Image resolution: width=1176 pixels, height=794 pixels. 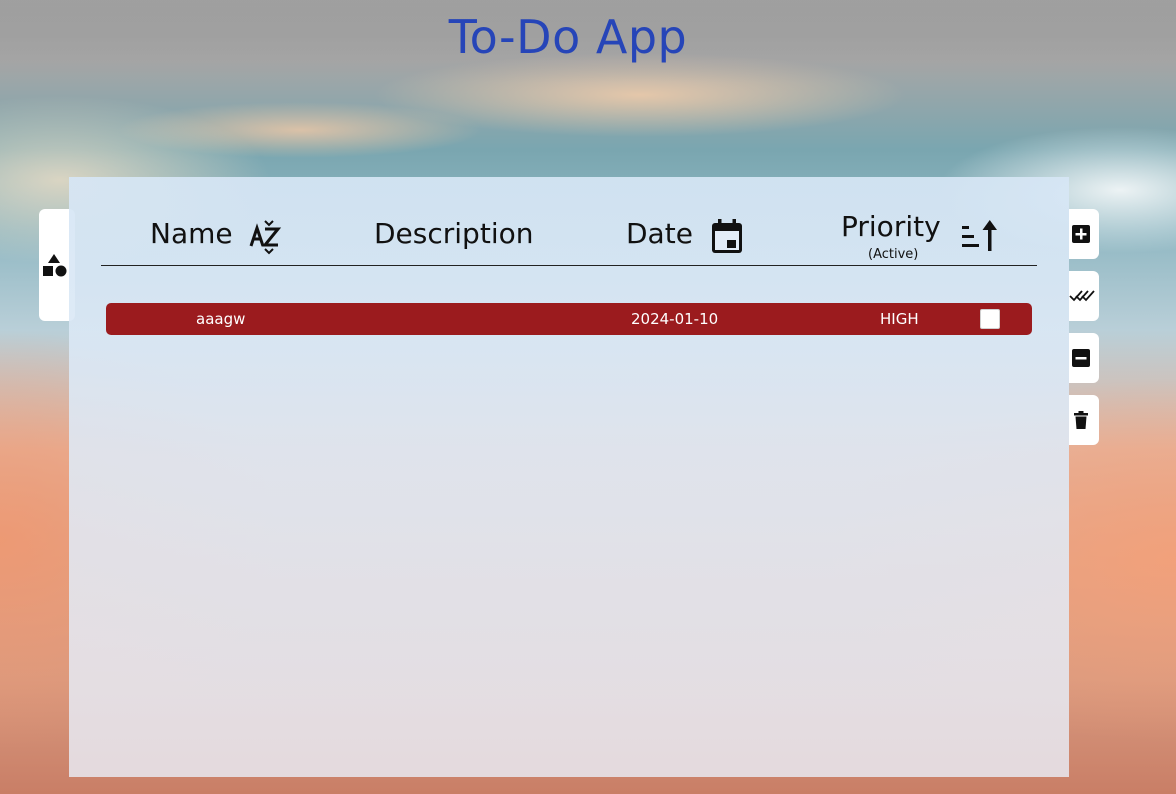 I want to click on column-header-description: Description, so click(x=454, y=233).